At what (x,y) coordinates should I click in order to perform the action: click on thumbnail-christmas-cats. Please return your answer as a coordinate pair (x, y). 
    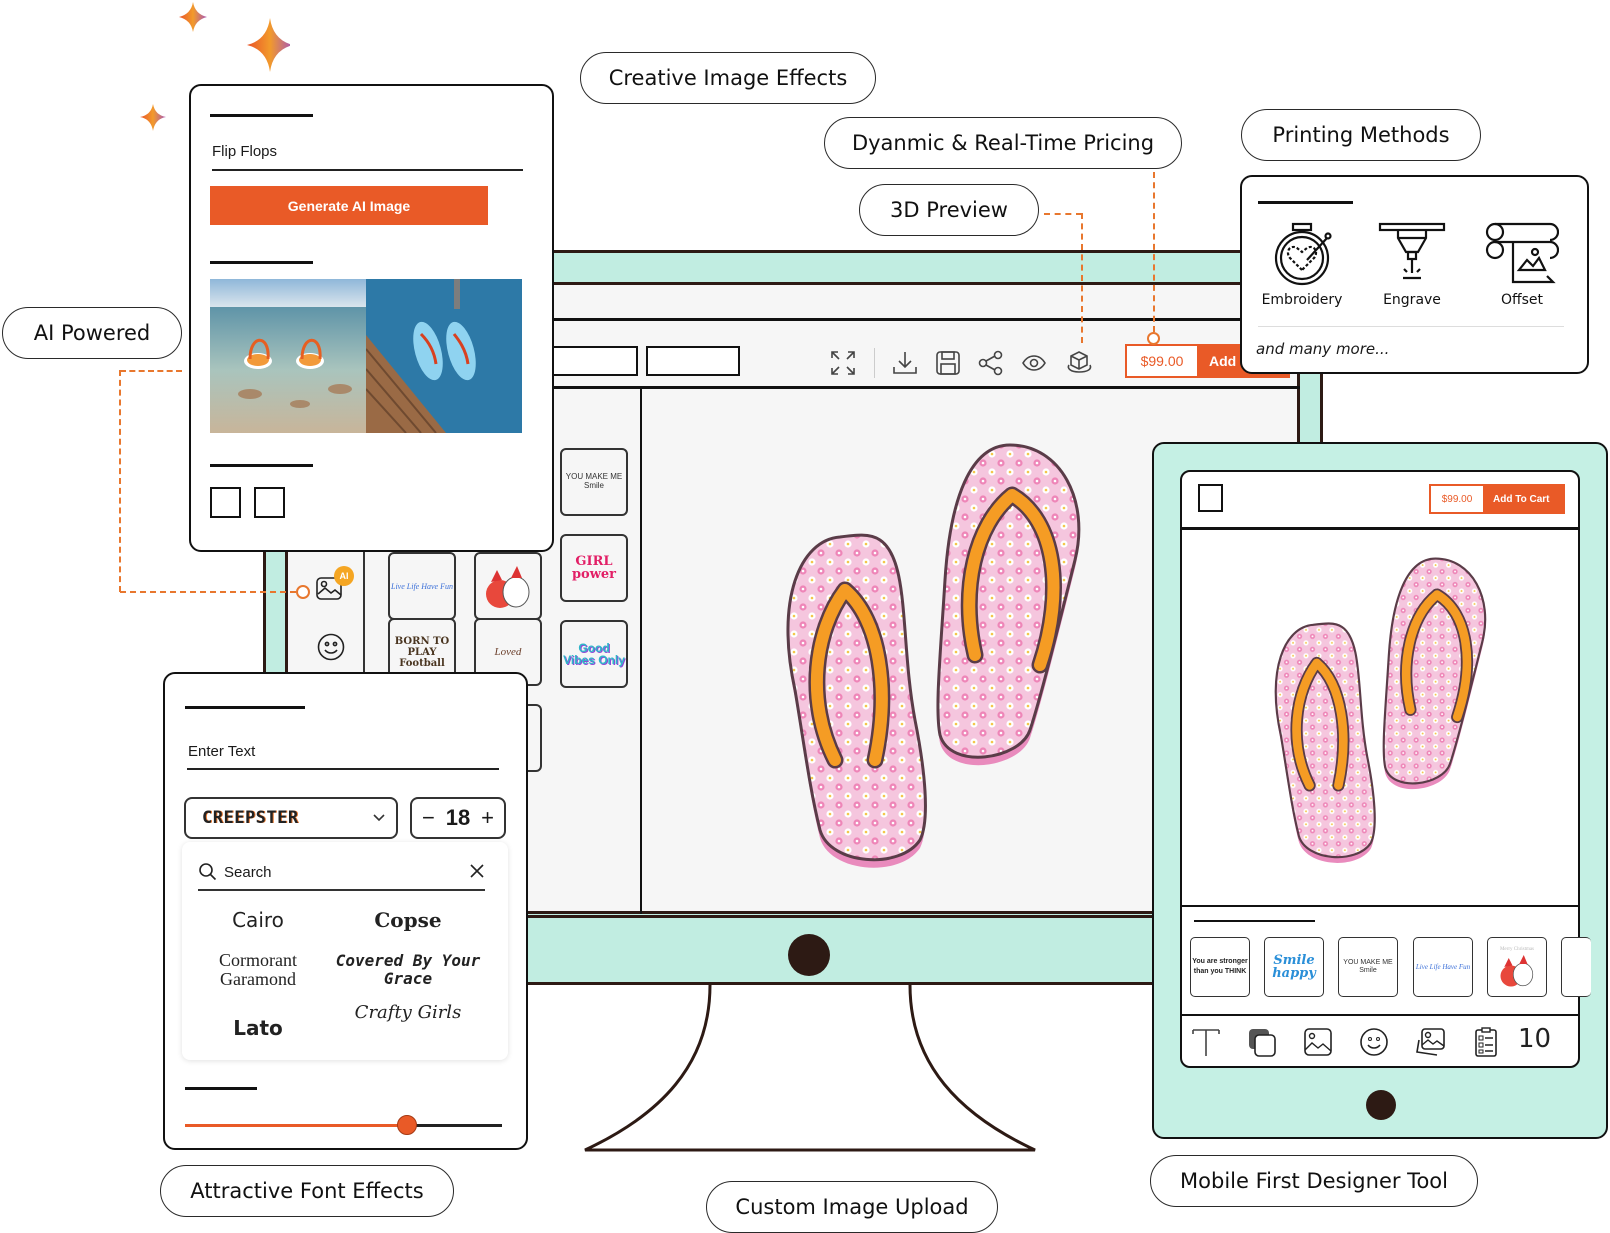
    Looking at the image, I should click on (508, 586).